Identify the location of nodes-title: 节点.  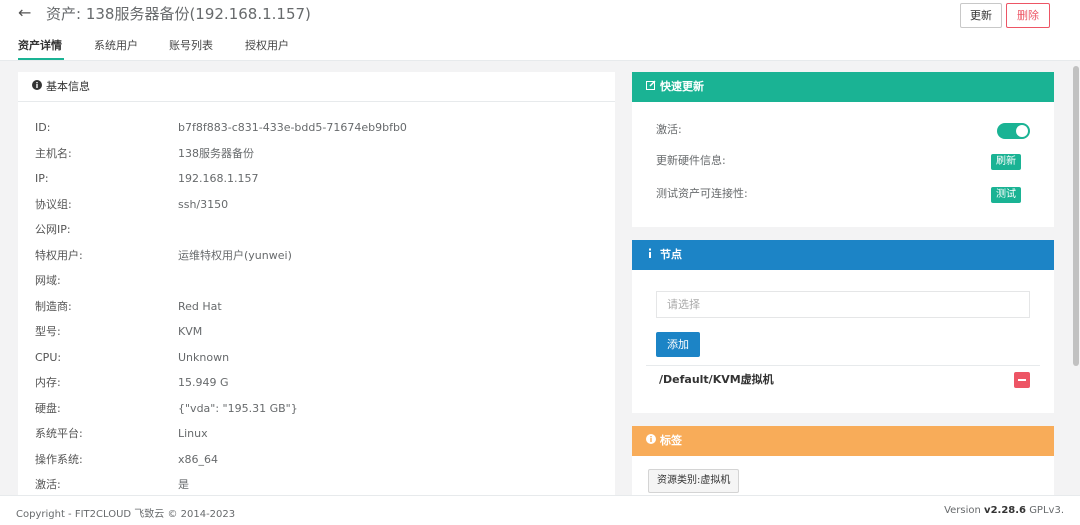
(671, 254).